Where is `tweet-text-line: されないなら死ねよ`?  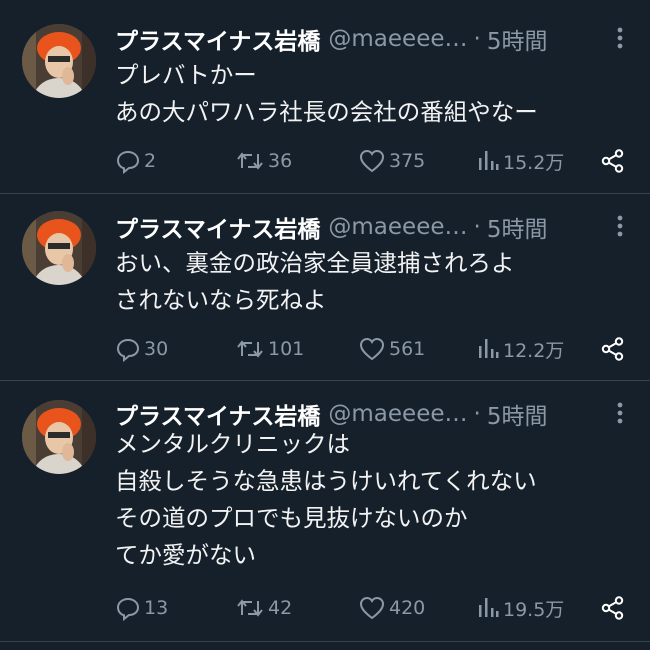 tweet-text-line: されないなら死ねよ is located at coordinates (221, 300).